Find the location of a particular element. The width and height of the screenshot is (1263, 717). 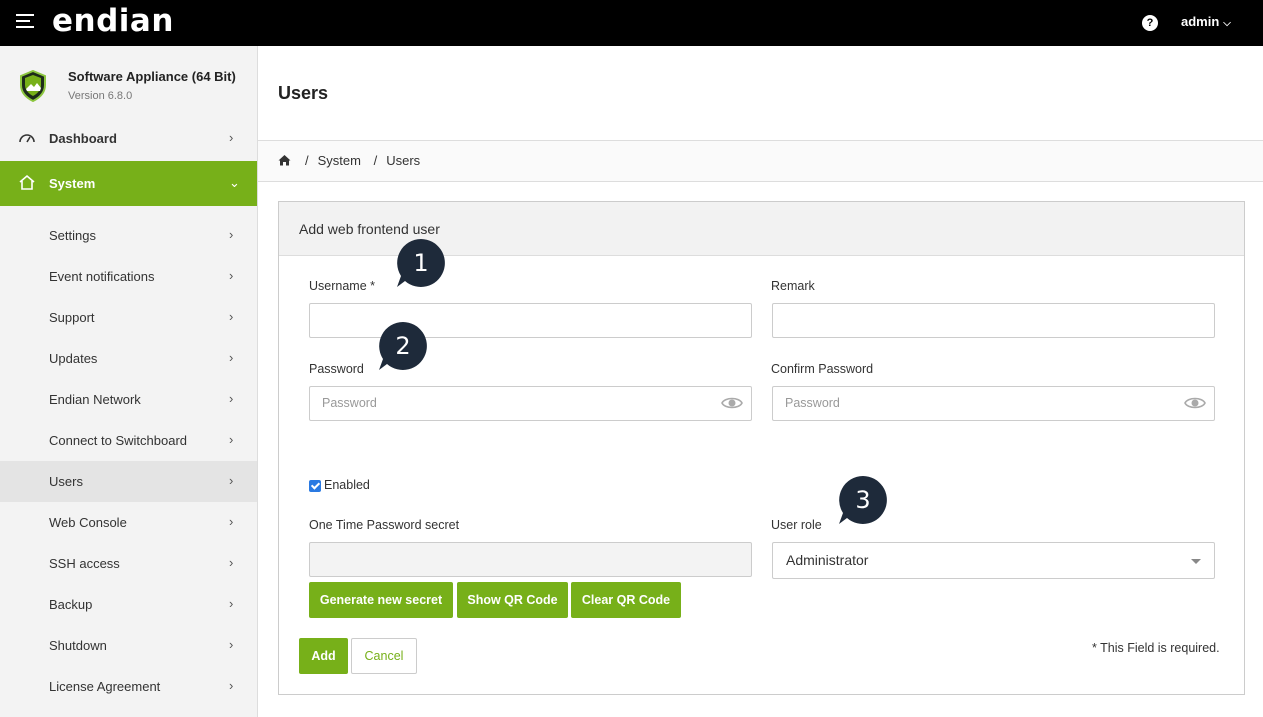

breadcrumb: / System / Users is located at coordinates (760, 161).